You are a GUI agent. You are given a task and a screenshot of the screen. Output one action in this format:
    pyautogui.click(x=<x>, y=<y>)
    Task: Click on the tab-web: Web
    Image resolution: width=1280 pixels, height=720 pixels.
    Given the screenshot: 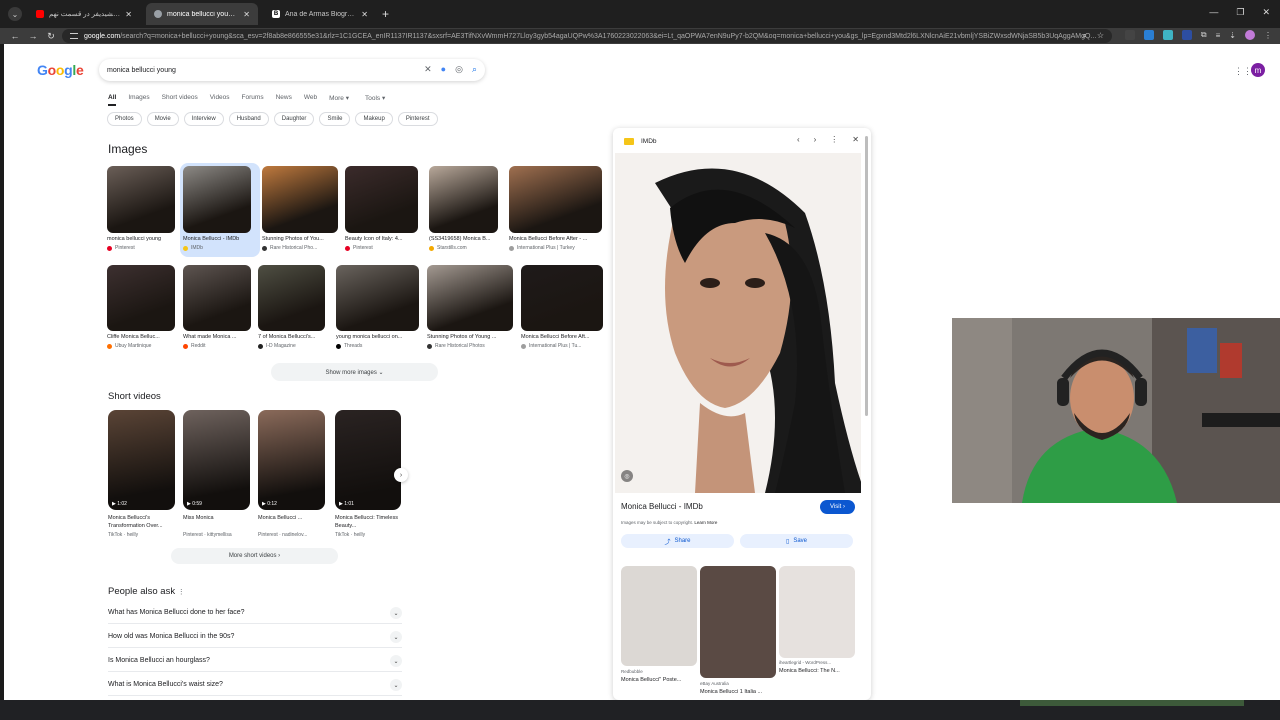 What is the action you would take?
    pyautogui.click(x=310, y=100)
    